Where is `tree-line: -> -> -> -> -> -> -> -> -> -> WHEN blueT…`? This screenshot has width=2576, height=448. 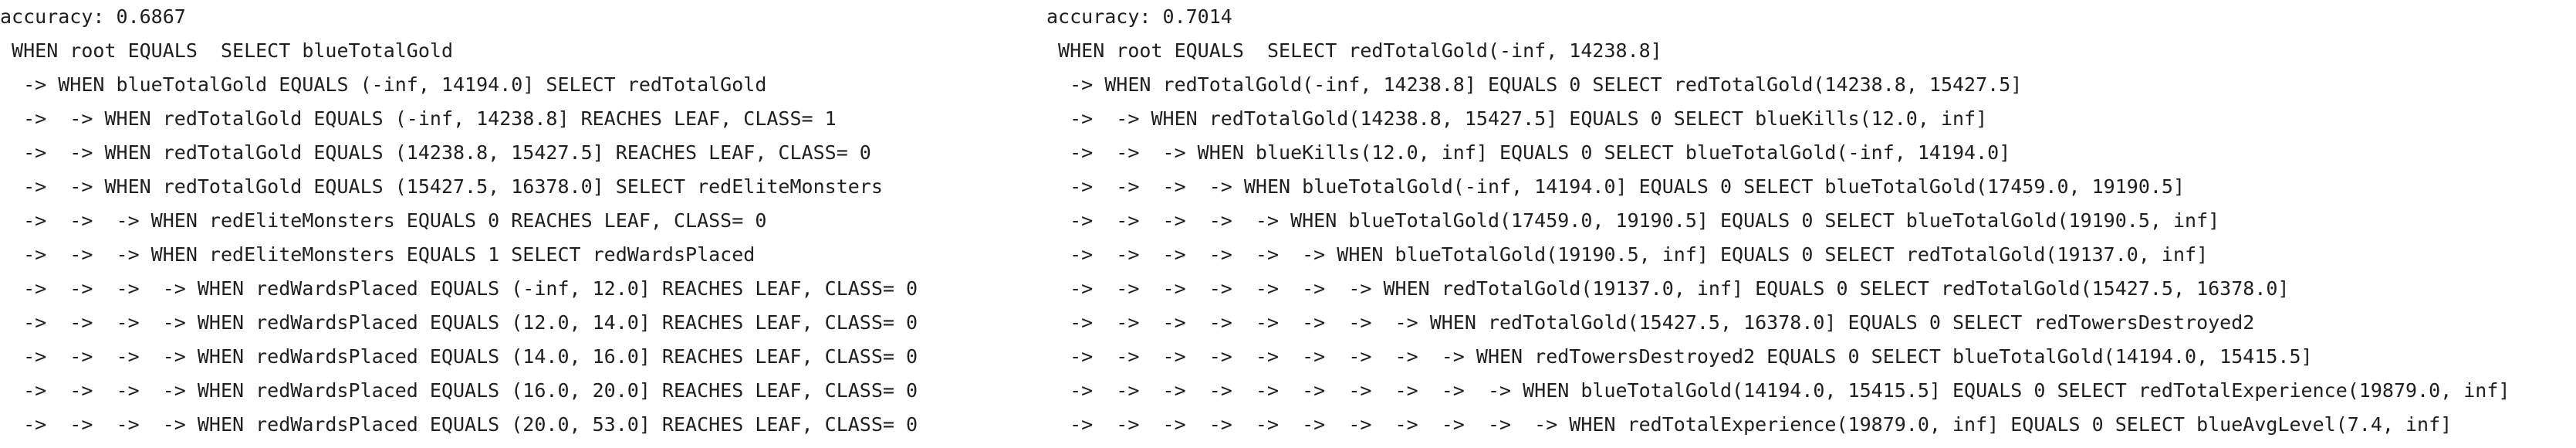 tree-line: -> -> -> -> -> -> -> -> -> -> WHEN blueT… is located at coordinates (1778, 390).